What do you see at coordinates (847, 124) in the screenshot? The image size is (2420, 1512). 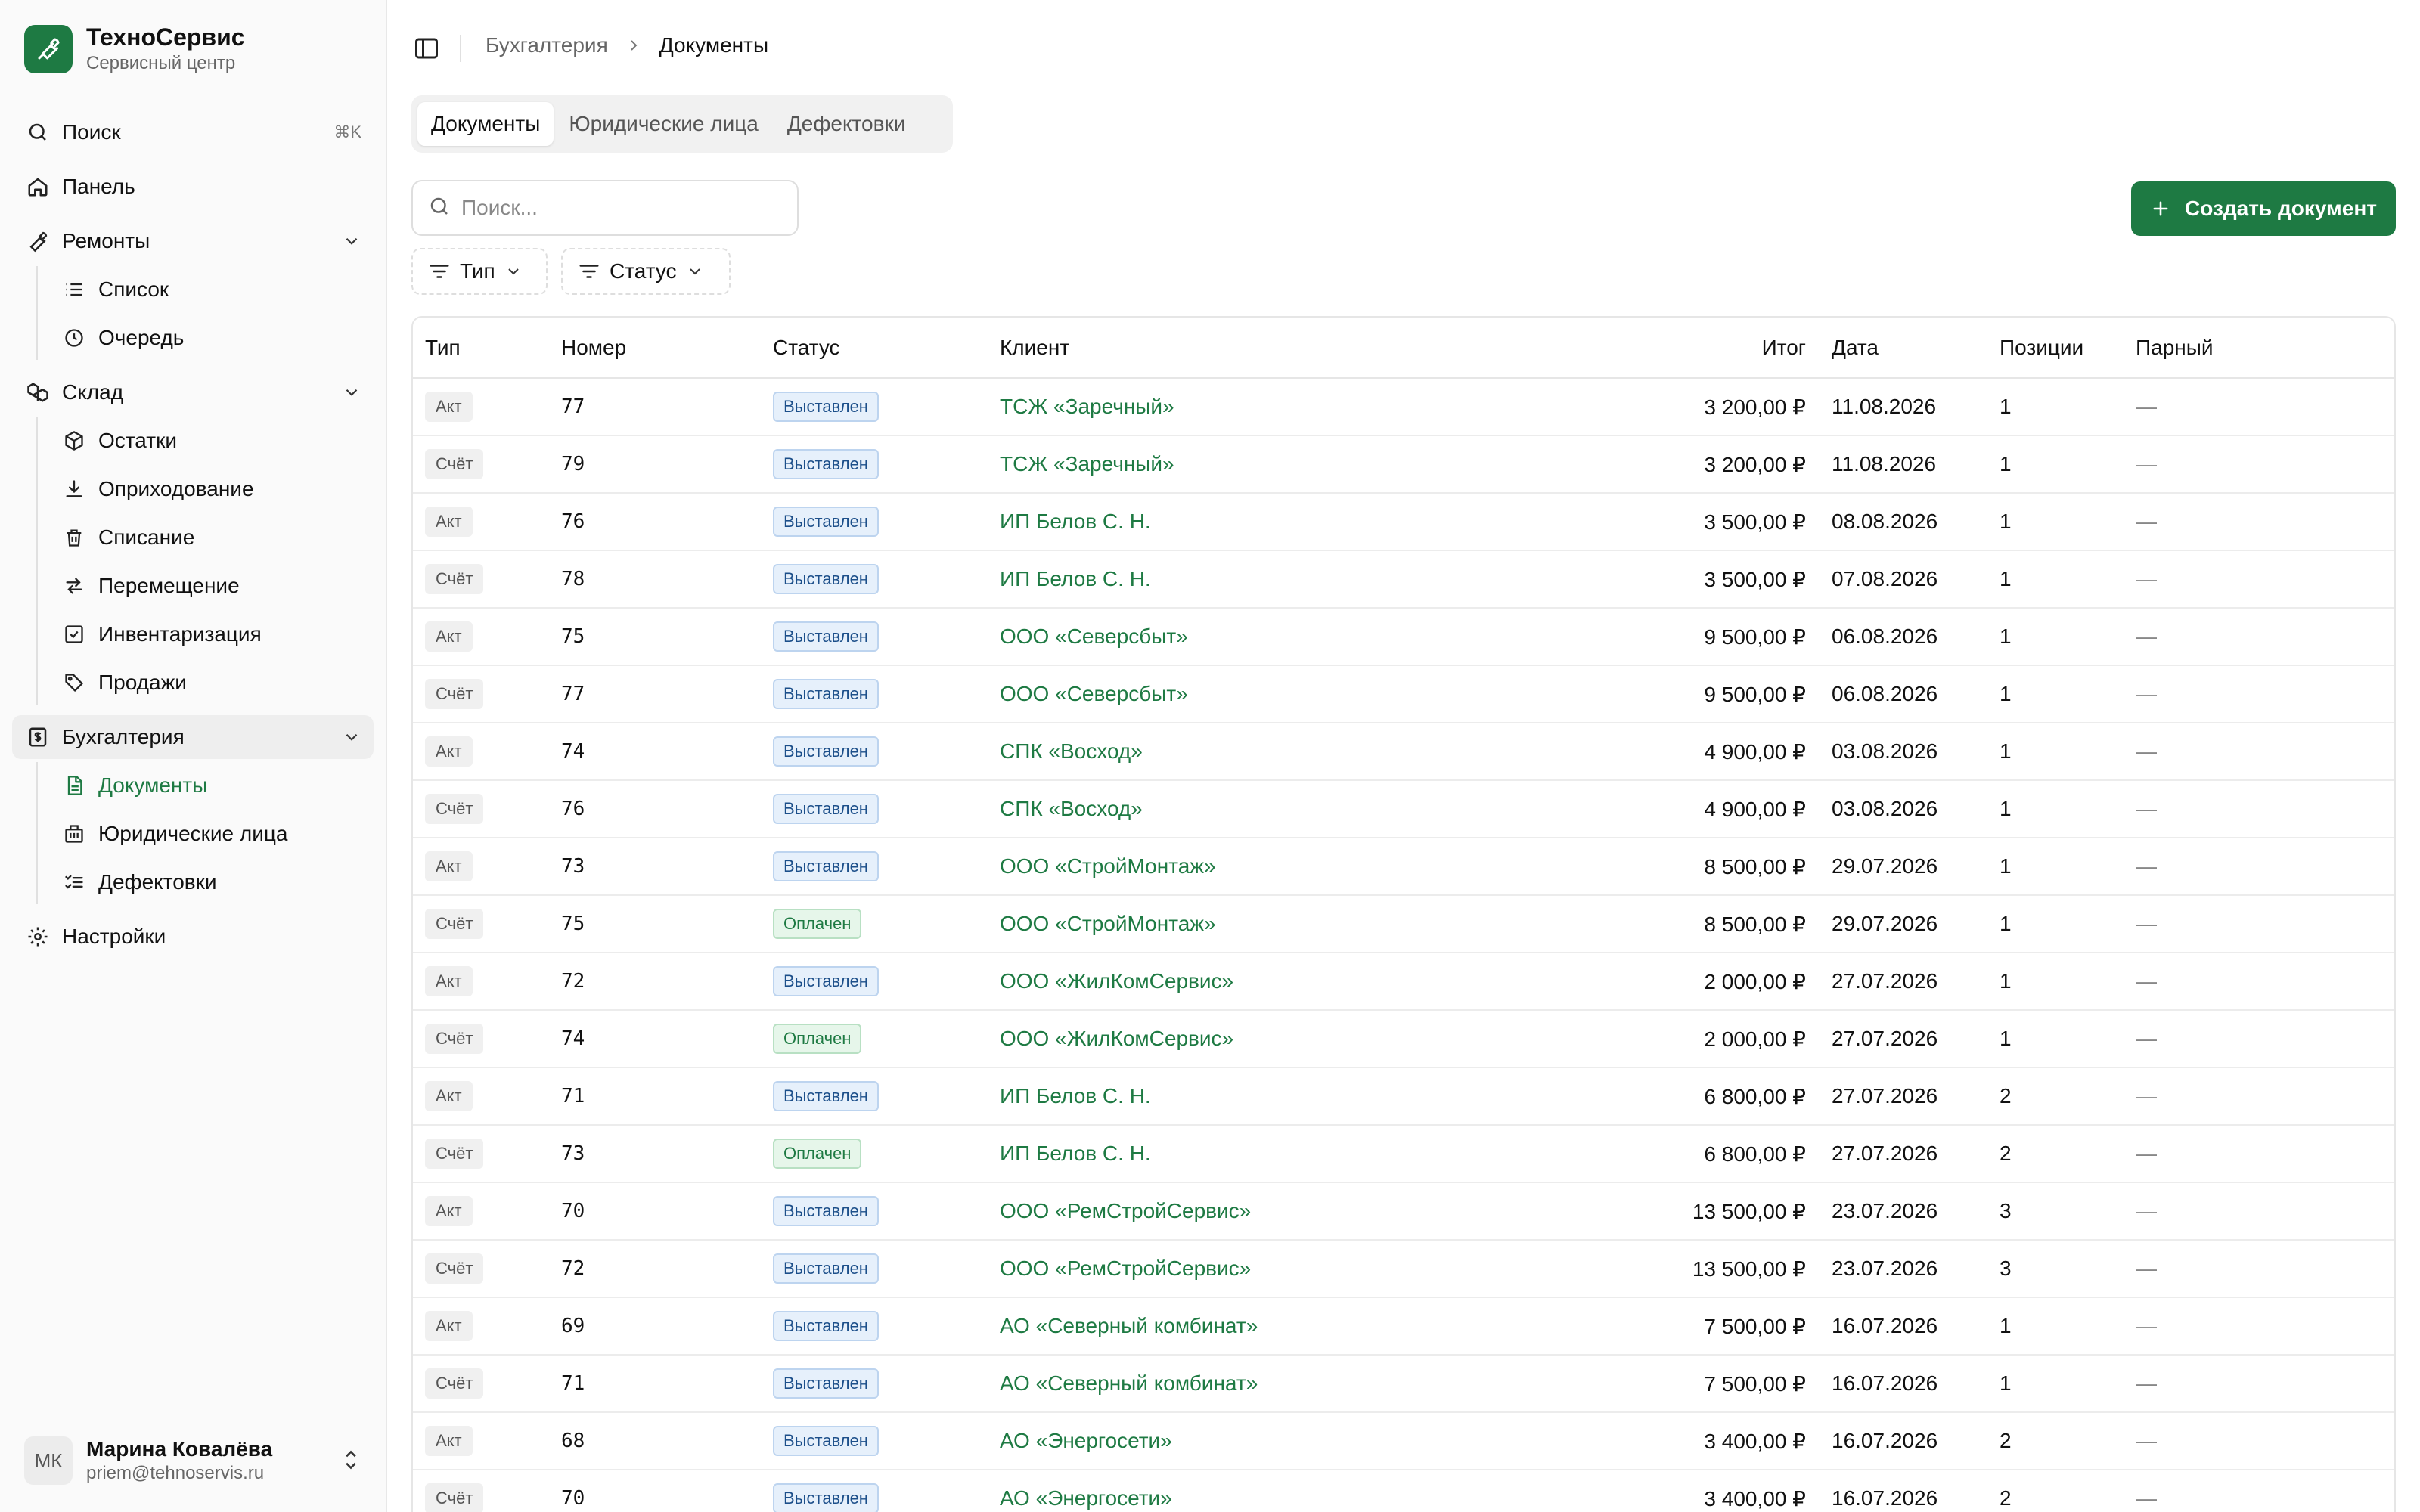 I see `tab-defects: Дефектовки` at bounding box center [847, 124].